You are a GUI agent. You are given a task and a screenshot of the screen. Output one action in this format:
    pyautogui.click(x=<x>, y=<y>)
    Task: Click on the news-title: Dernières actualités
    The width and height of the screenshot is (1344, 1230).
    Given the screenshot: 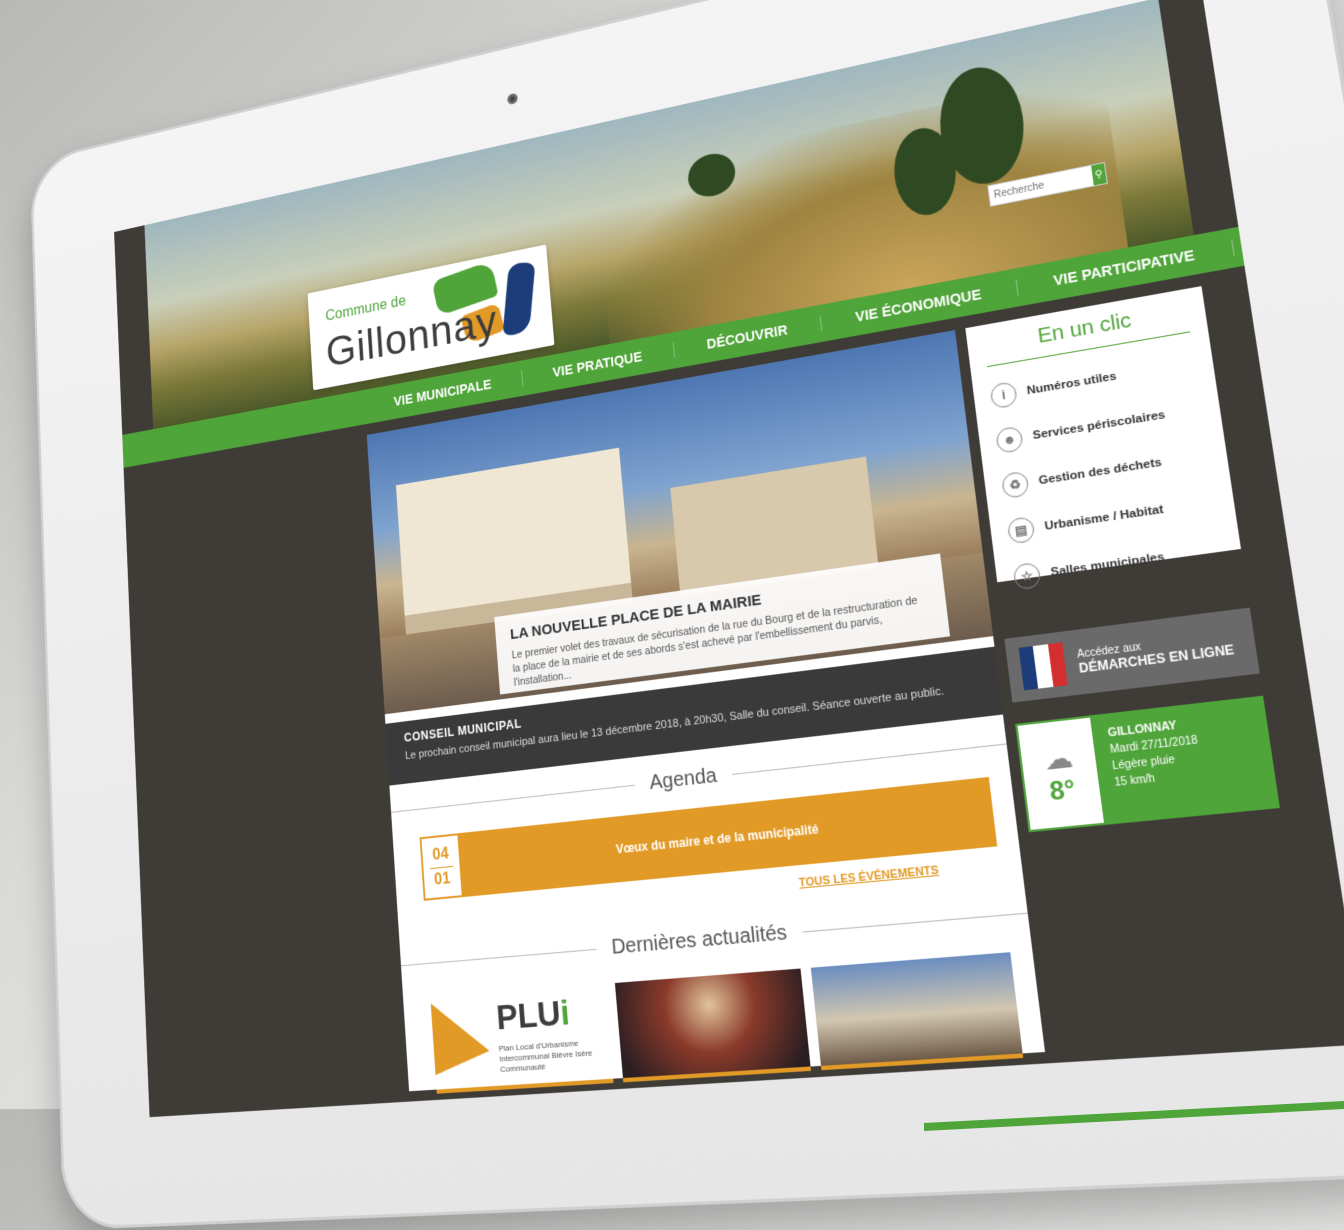 What is the action you would take?
    pyautogui.click(x=699, y=940)
    